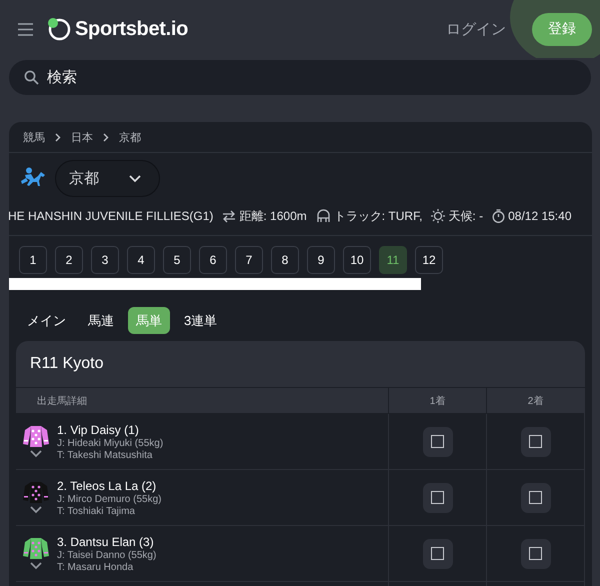 The image size is (600, 586). Describe the element at coordinates (106, 541) in the screenshot. I see `horse-name: 3. Dantsu Elan (3)` at that location.